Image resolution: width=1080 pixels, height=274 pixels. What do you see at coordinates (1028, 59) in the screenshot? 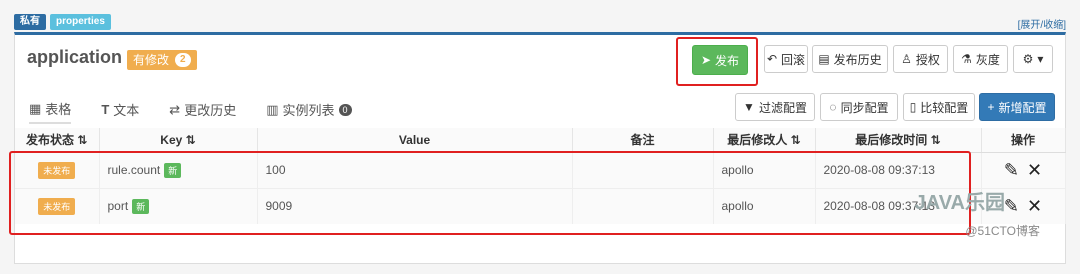
I see `gear-icon: ⚙` at bounding box center [1028, 59].